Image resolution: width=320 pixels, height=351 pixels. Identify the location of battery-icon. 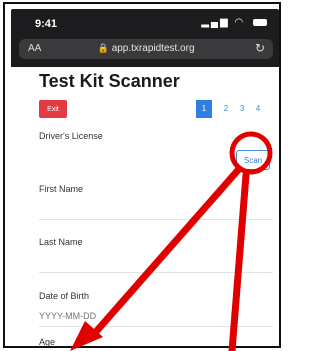
(260, 22).